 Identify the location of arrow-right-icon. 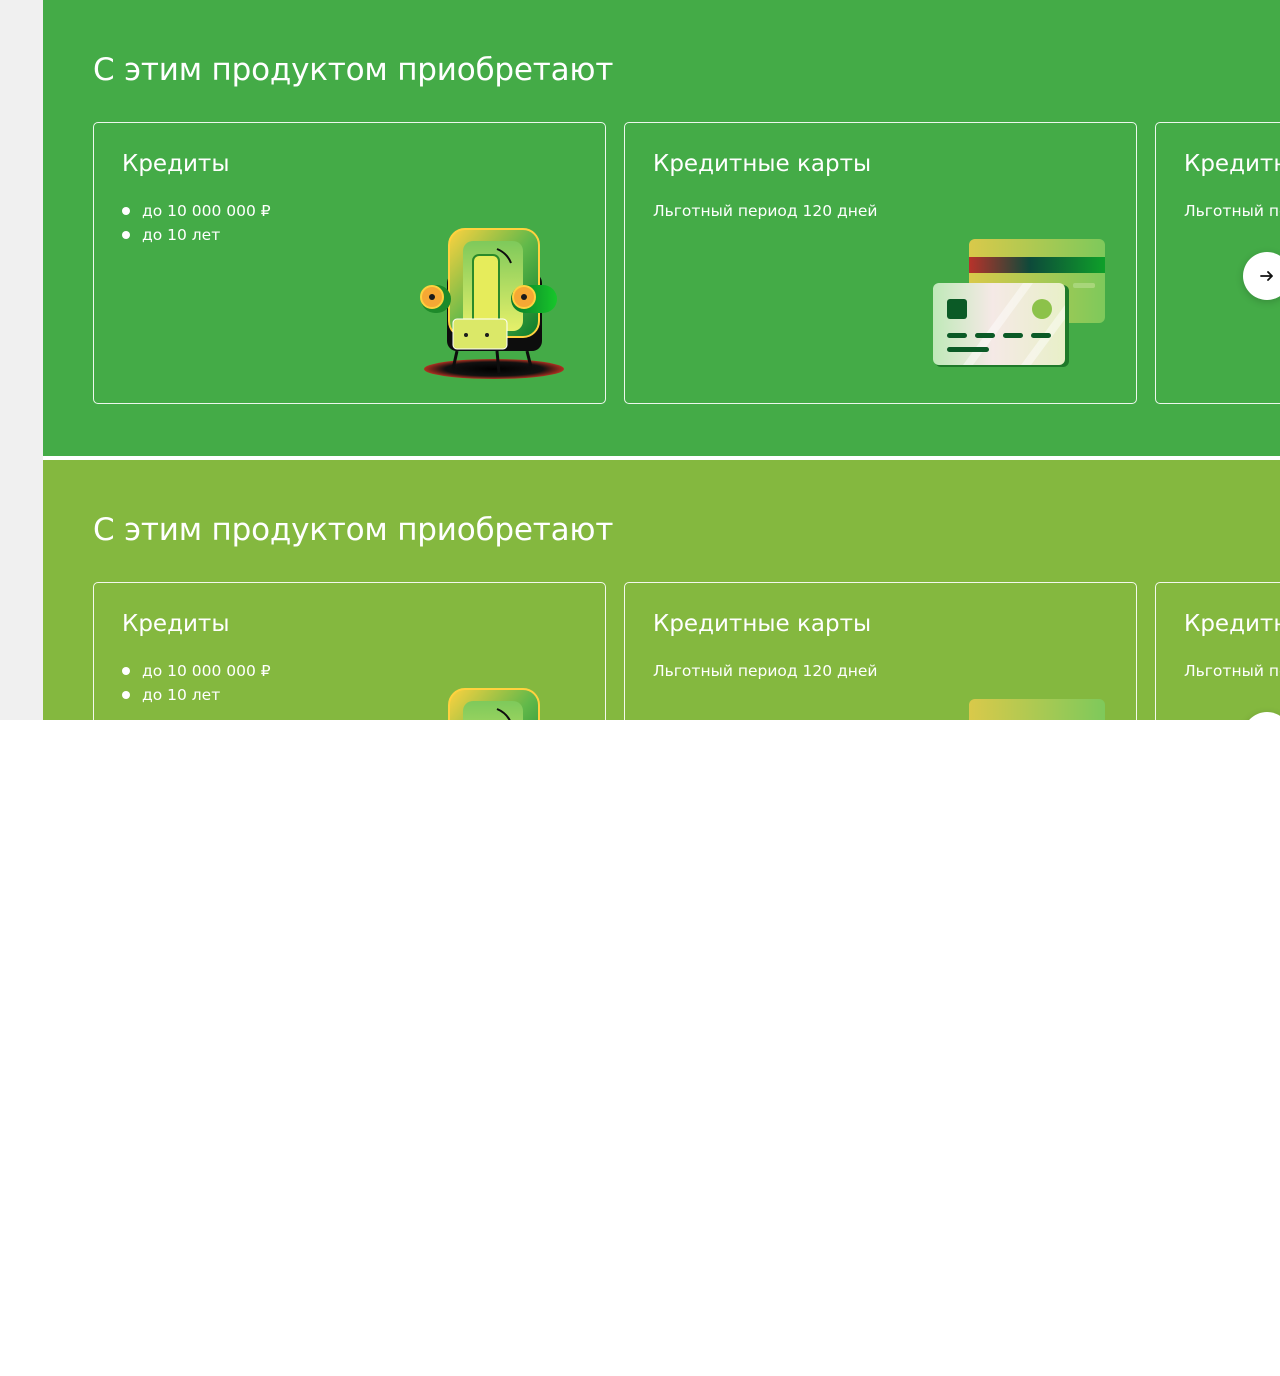
(1266, 276).